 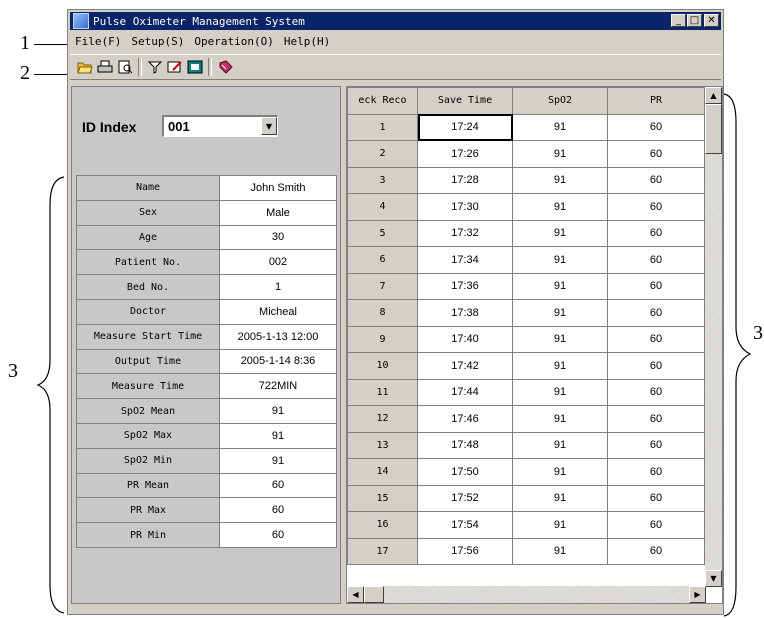 I want to click on scroll-up-icon: ▲, so click(x=713, y=95).